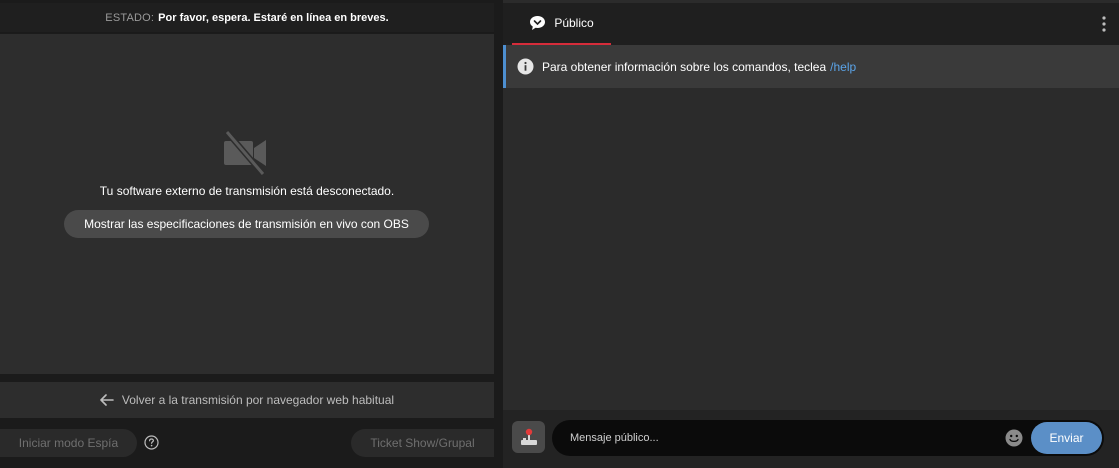  I want to click on spy-mode-button: Iniciar modo Espía, so click(68, 443).